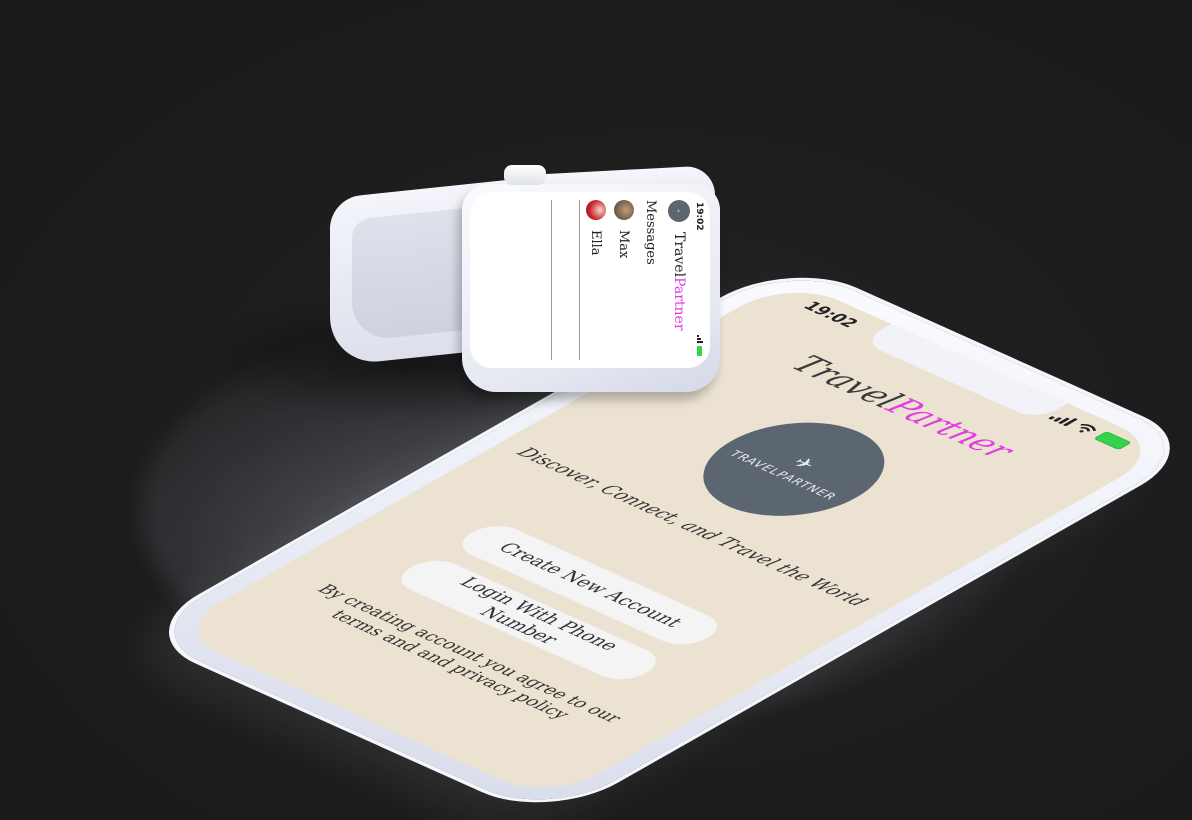 This screenshot has width=1192, height=820. Describe the element at coordinates (596, 243) in the screenshot. I see `contact-name: Ella` at that location.